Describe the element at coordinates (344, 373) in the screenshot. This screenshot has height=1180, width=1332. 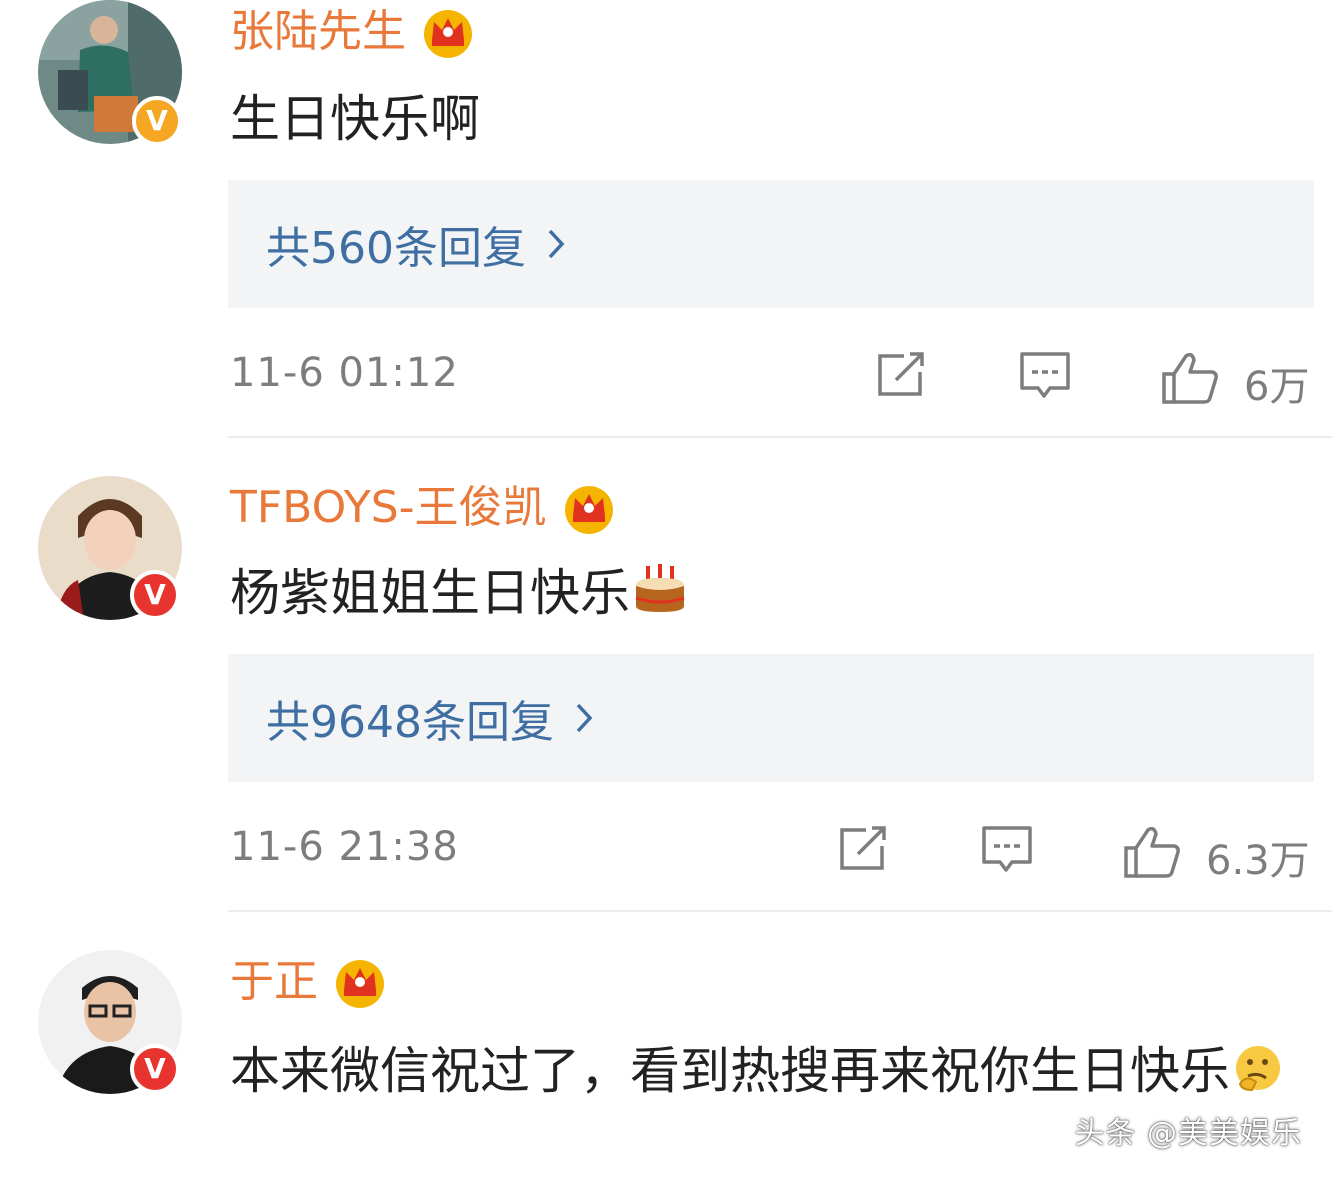
I see `timestamp: 11-6 01:12` at that location.